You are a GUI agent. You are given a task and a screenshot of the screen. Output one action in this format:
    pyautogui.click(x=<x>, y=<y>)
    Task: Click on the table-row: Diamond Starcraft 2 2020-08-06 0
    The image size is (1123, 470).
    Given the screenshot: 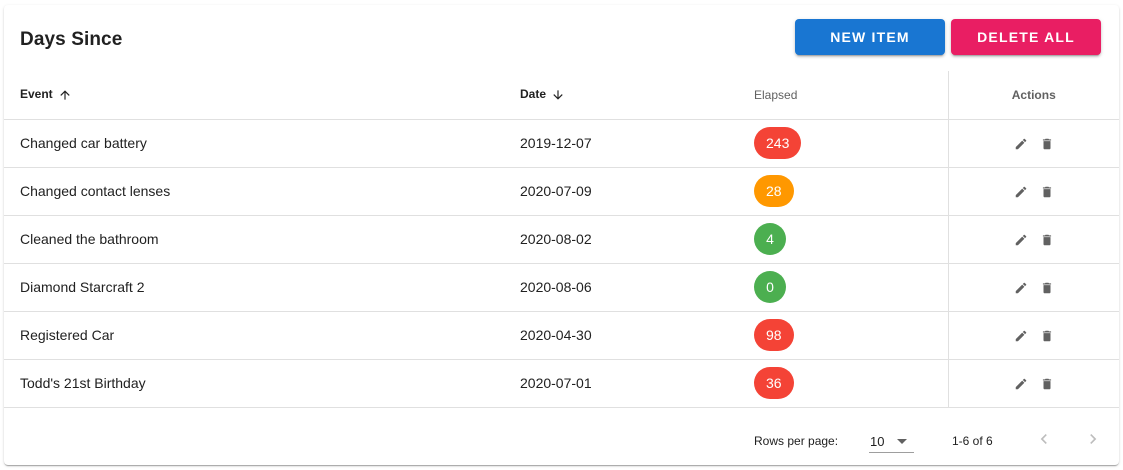 What is the action you would take?
    pyautogui.click(x=561, y=287)
    